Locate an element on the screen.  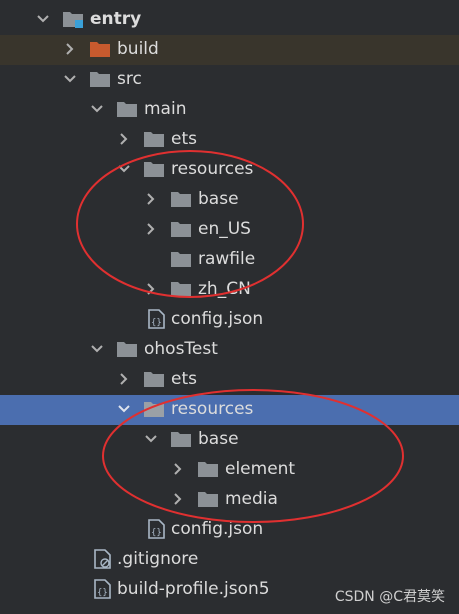
tree-label: en_US is located at coordinates (224, 229).